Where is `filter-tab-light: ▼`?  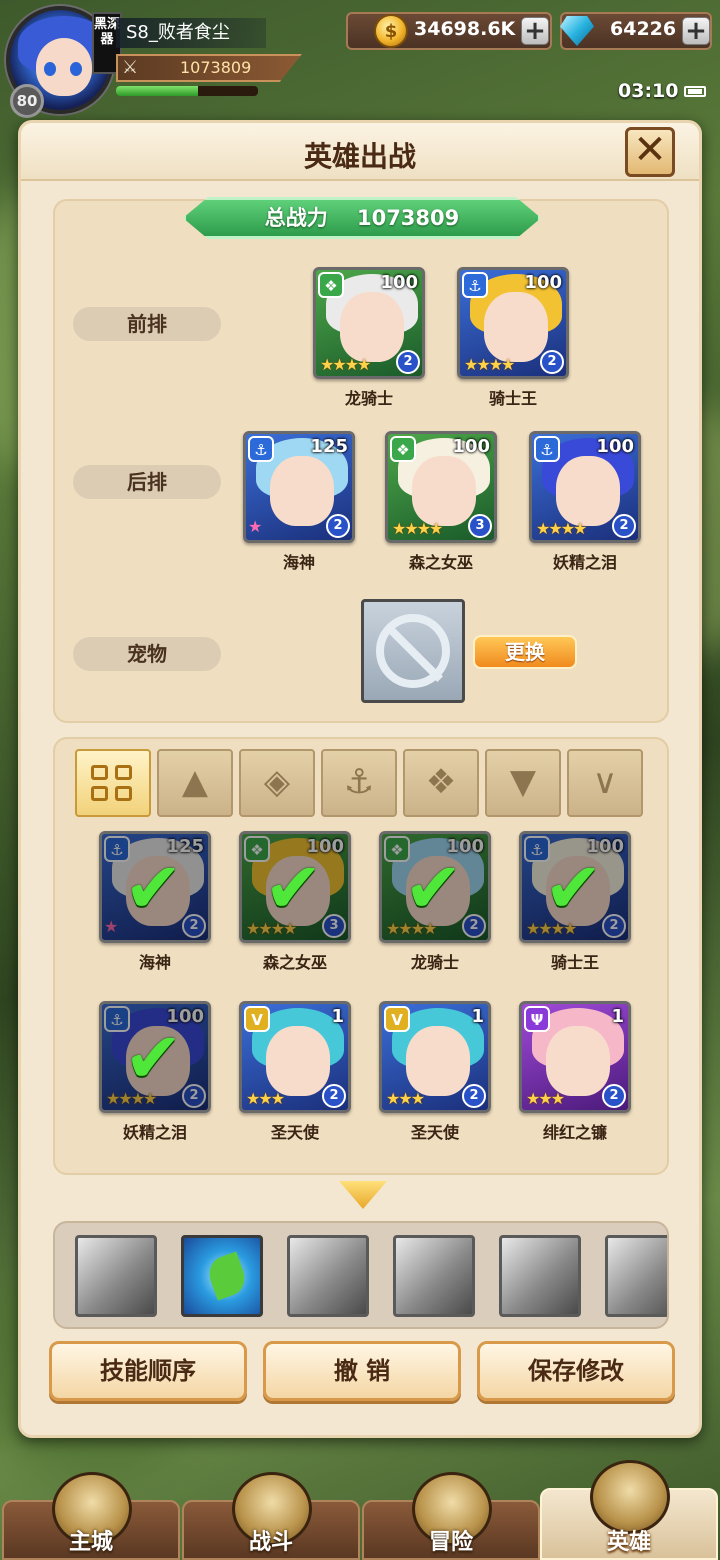 filter-tab-light: ▼ is located at coordinates (523, 783).